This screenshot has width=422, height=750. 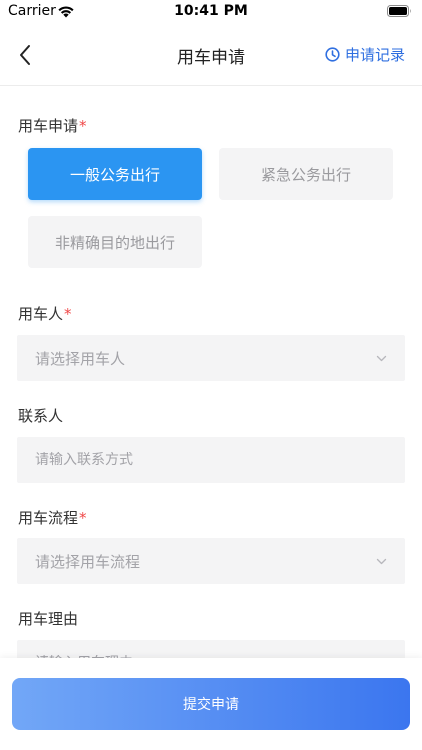 I want to click on submit-application-button: 提交申请, so click(x=211, y=704).